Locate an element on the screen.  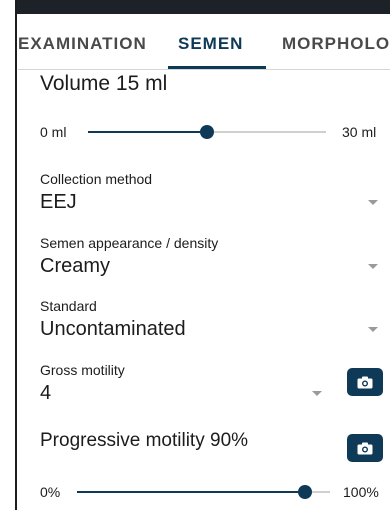
progressive-motility-label: Progressive motility is located at coordinates (122, 440).